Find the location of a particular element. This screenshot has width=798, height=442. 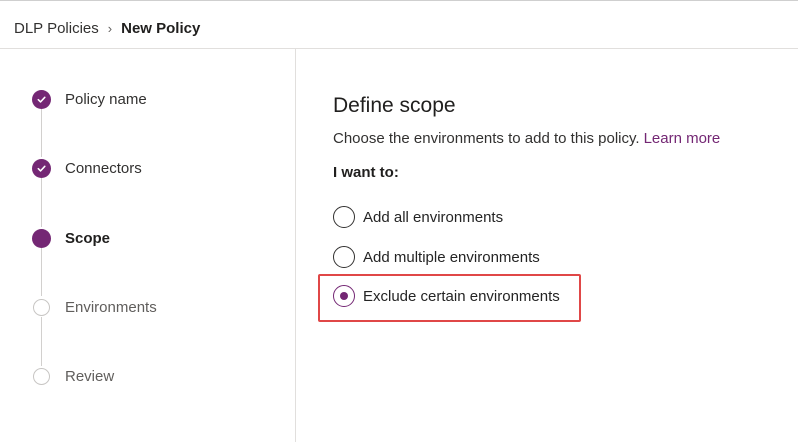

step-policy-name: Policy name is located at coordinates (89, 99).